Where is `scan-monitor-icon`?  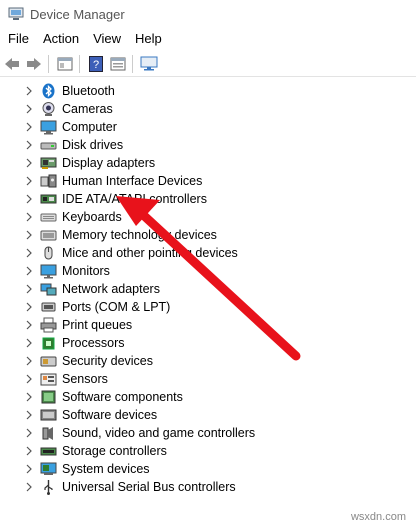
scan-monitor-icon is located at coordinates (149, 63).